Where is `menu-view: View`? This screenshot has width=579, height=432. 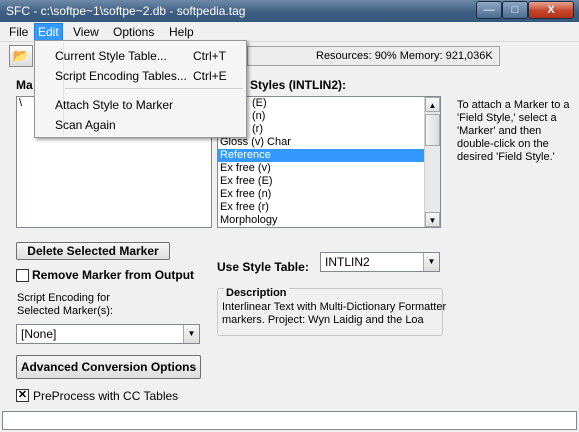 menu-view: View is located at coordinates (86, 32).